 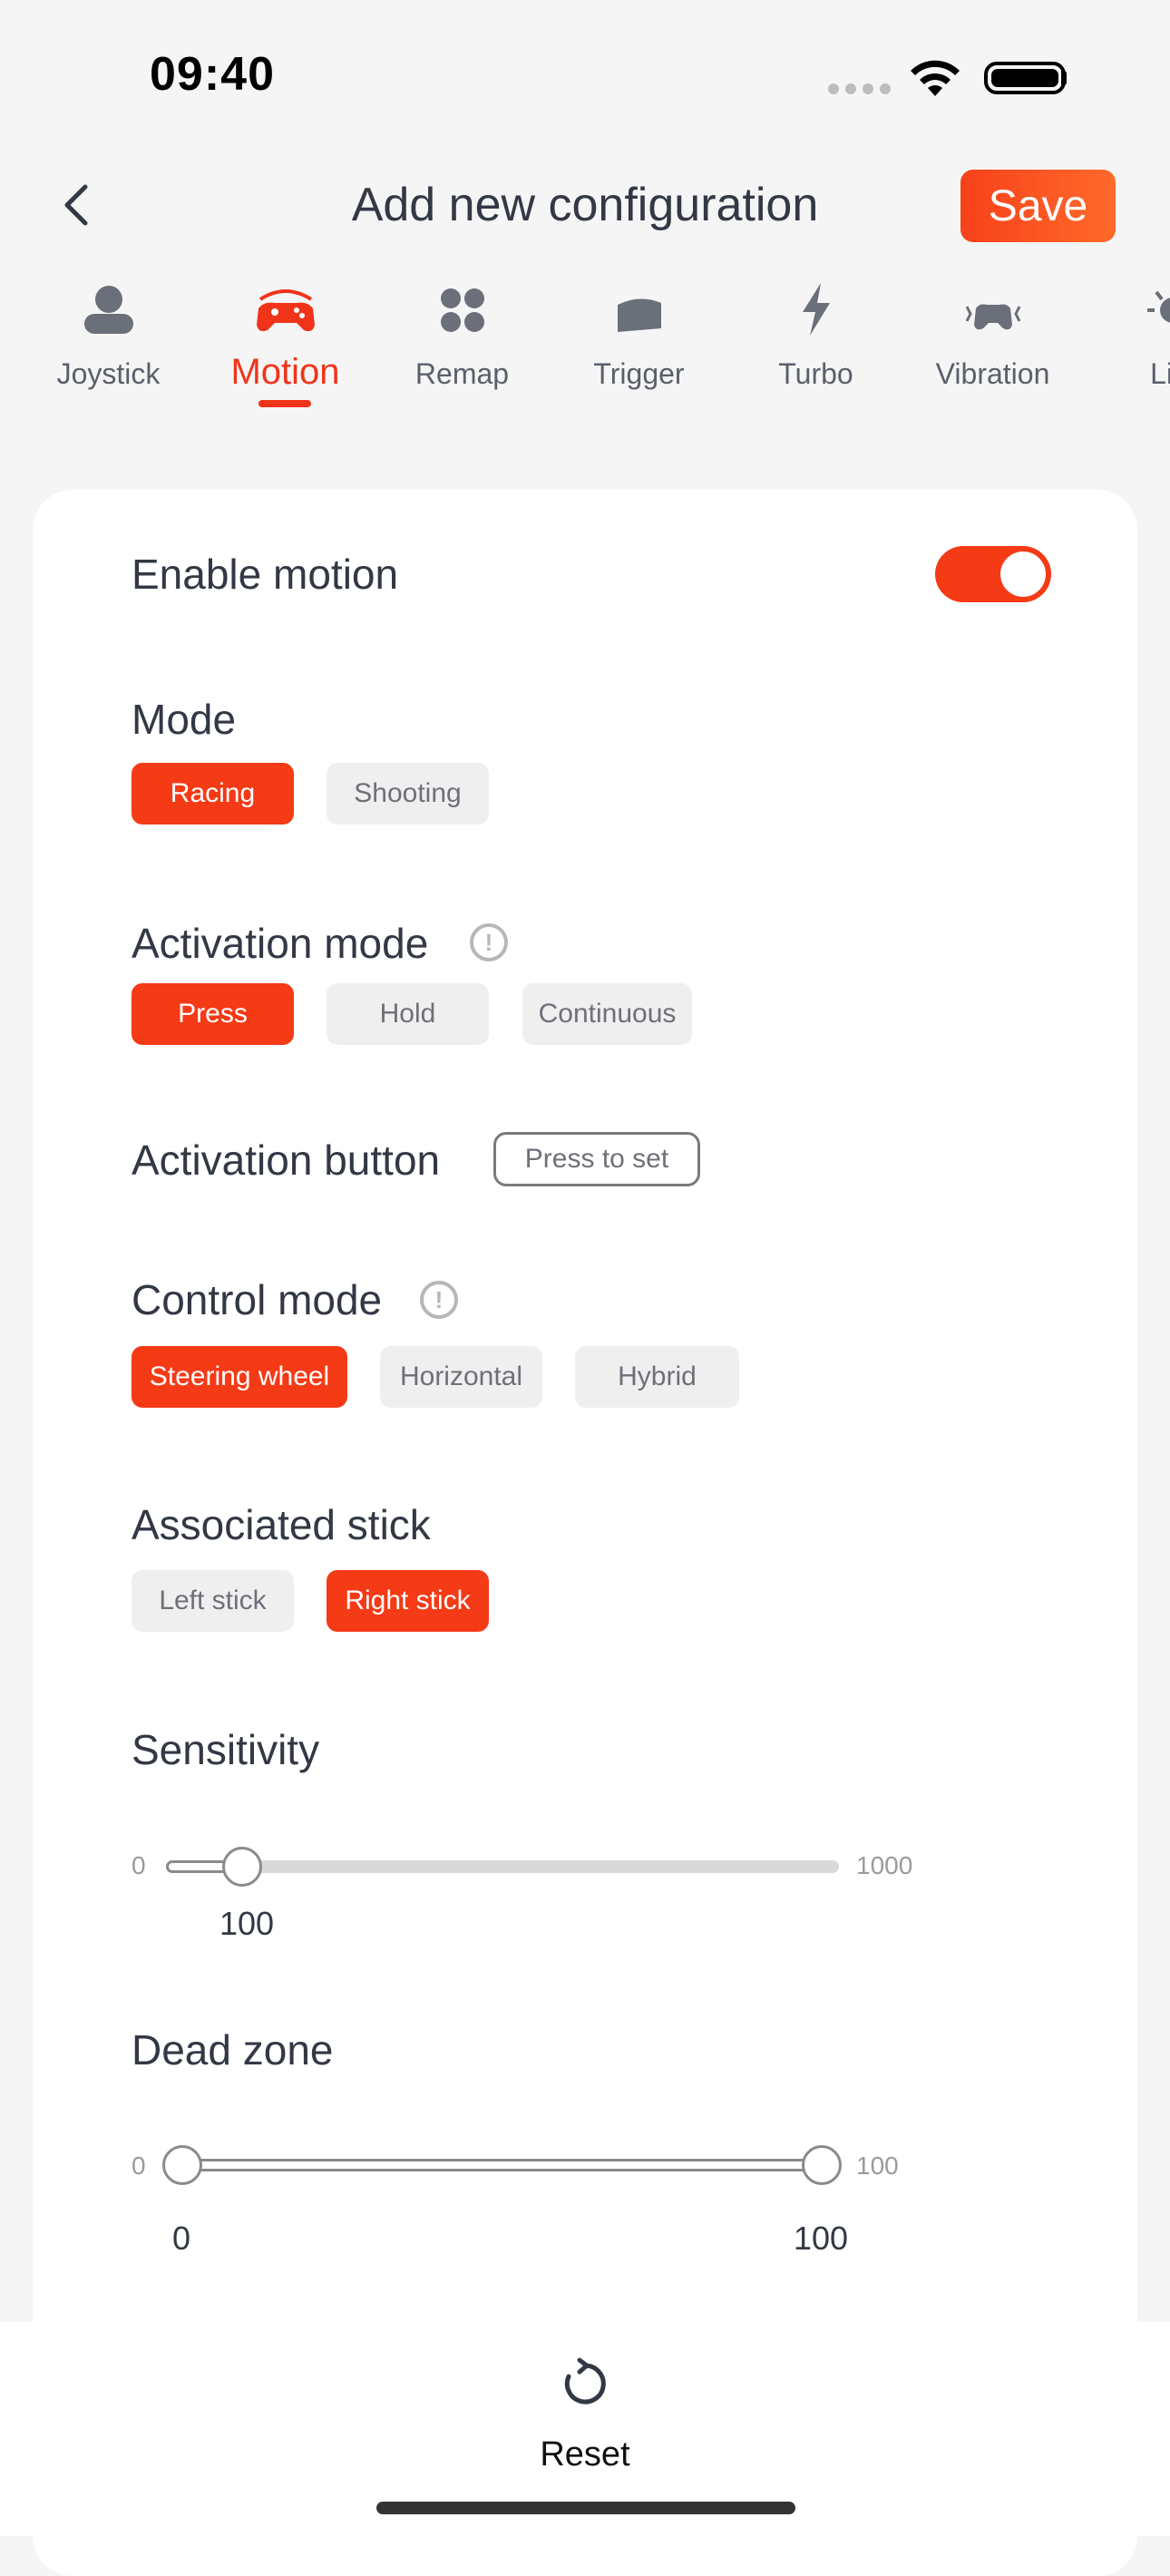 What do you see at coordinates (182, 2165) in the screenshot?
I see `dead-zone-low-thumb` at bounding box center [182, 2165].